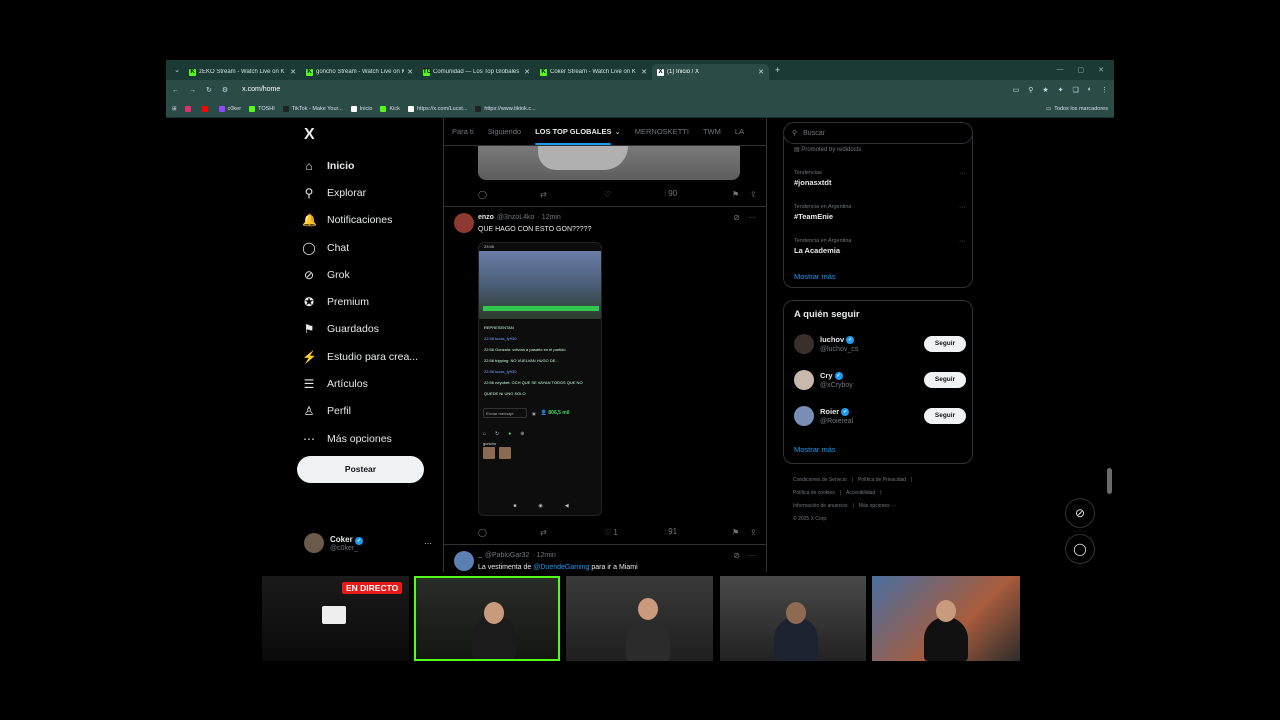 This screenshot has height=720, width=1280. What do you see at coordinates (860, 493) in the screenshot?
I see `footer-link: Accesibilidad` at bounding box center [860, 493].